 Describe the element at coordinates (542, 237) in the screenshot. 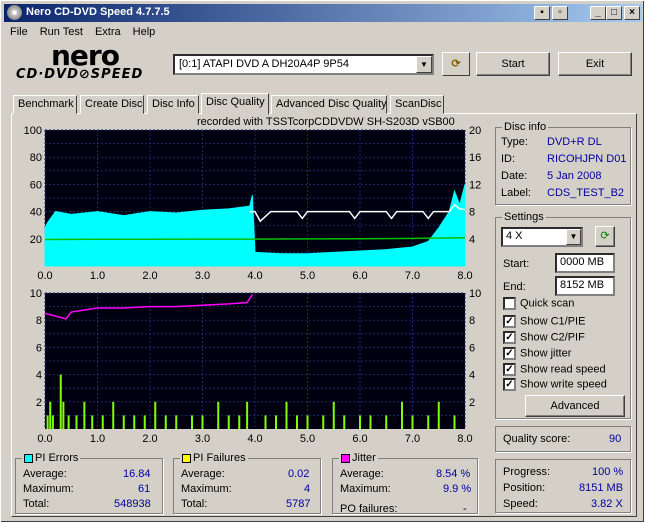

I see `speed-select: 4 X ▼` at that location.